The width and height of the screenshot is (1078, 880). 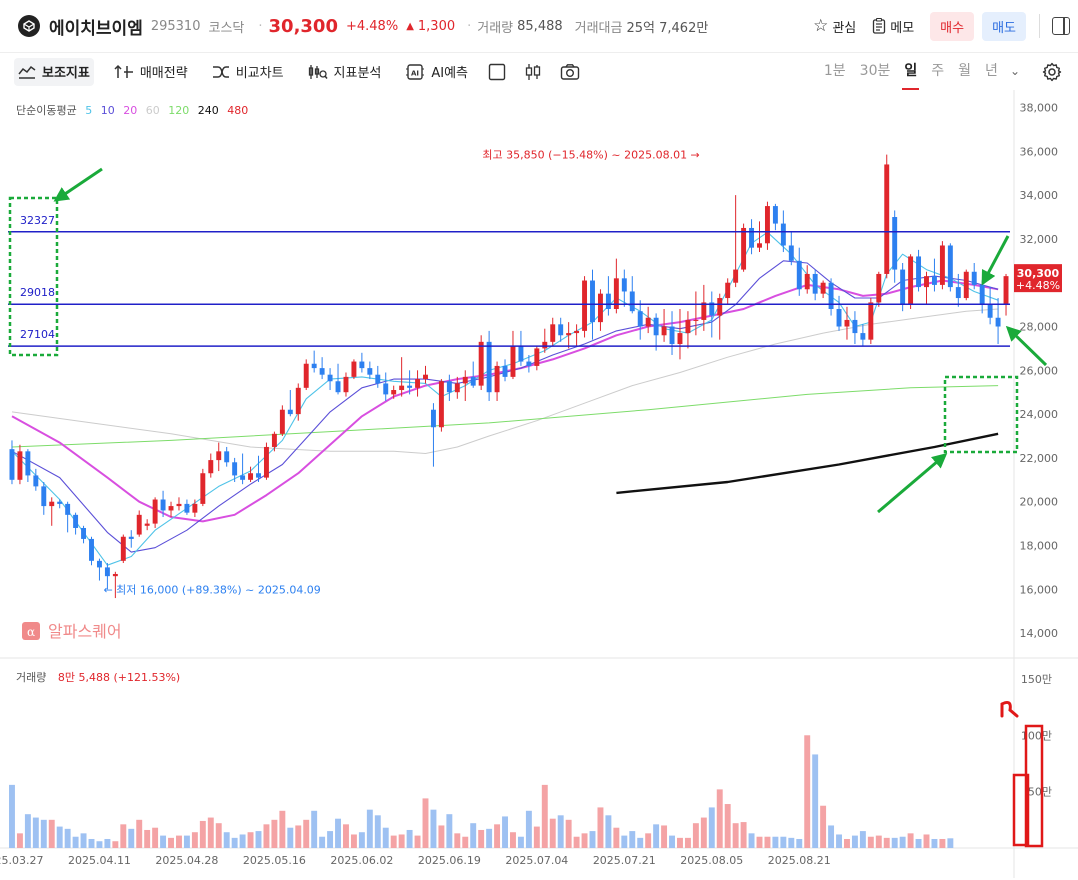 I want to click on sell-button: 매도, so click(x=1004, y=26).